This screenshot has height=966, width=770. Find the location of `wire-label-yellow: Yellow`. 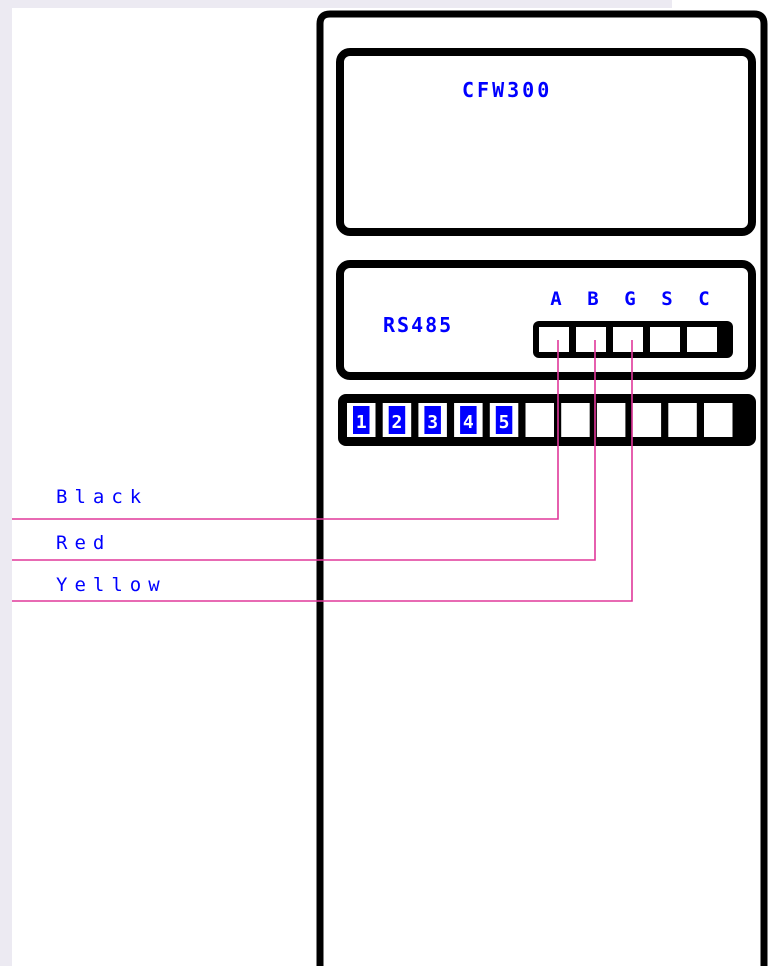

wire-label-yellow: Yellow is located at coordinates (111, 585).